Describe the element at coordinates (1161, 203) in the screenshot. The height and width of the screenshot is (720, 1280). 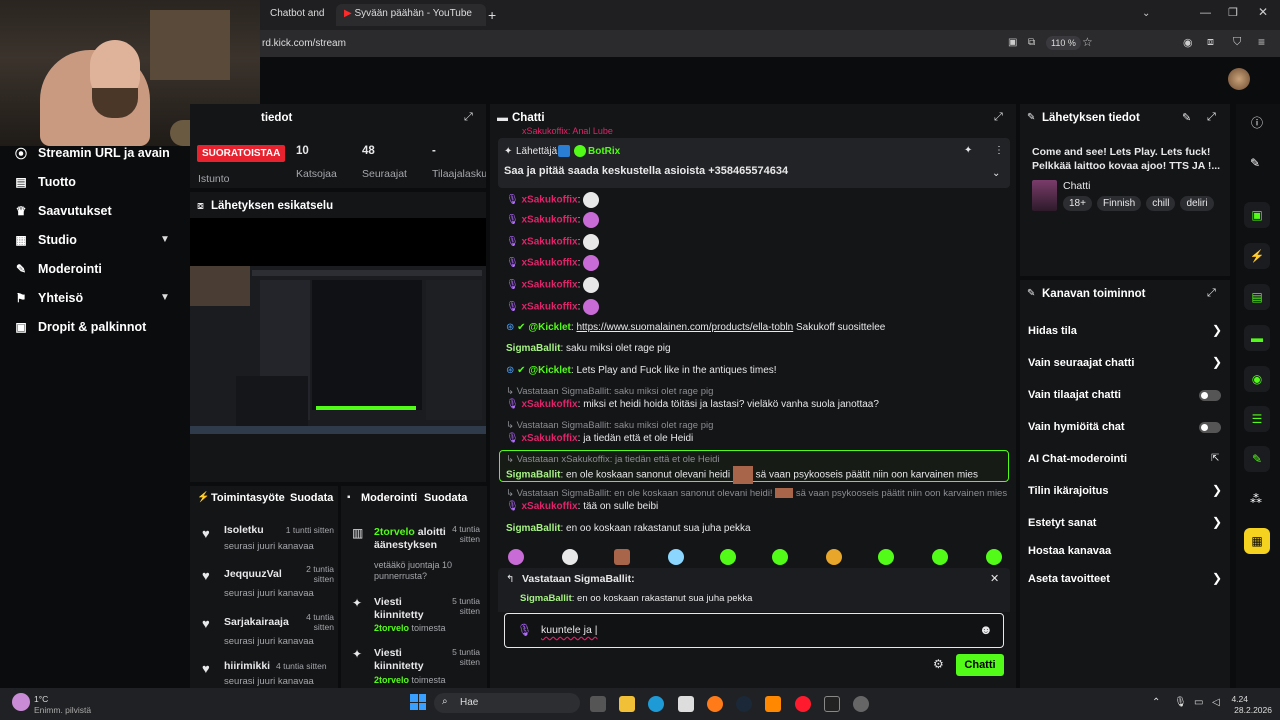
I see `tag: chill` at that location.